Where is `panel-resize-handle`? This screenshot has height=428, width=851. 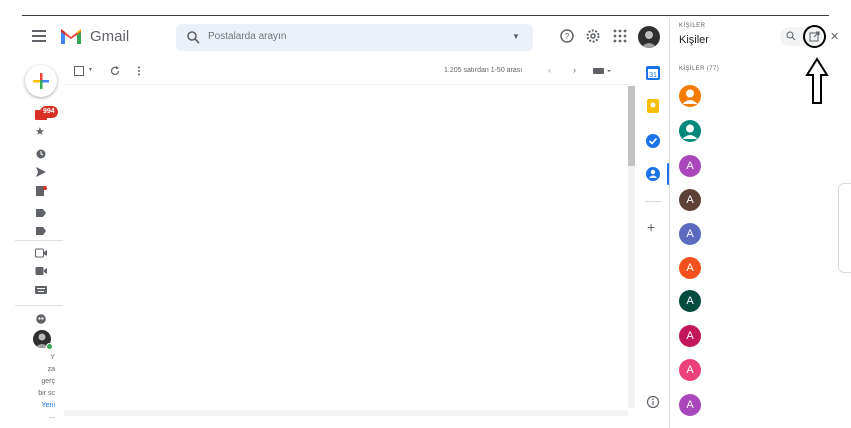 panel-resize-handle is located at coordinates (844, 228).